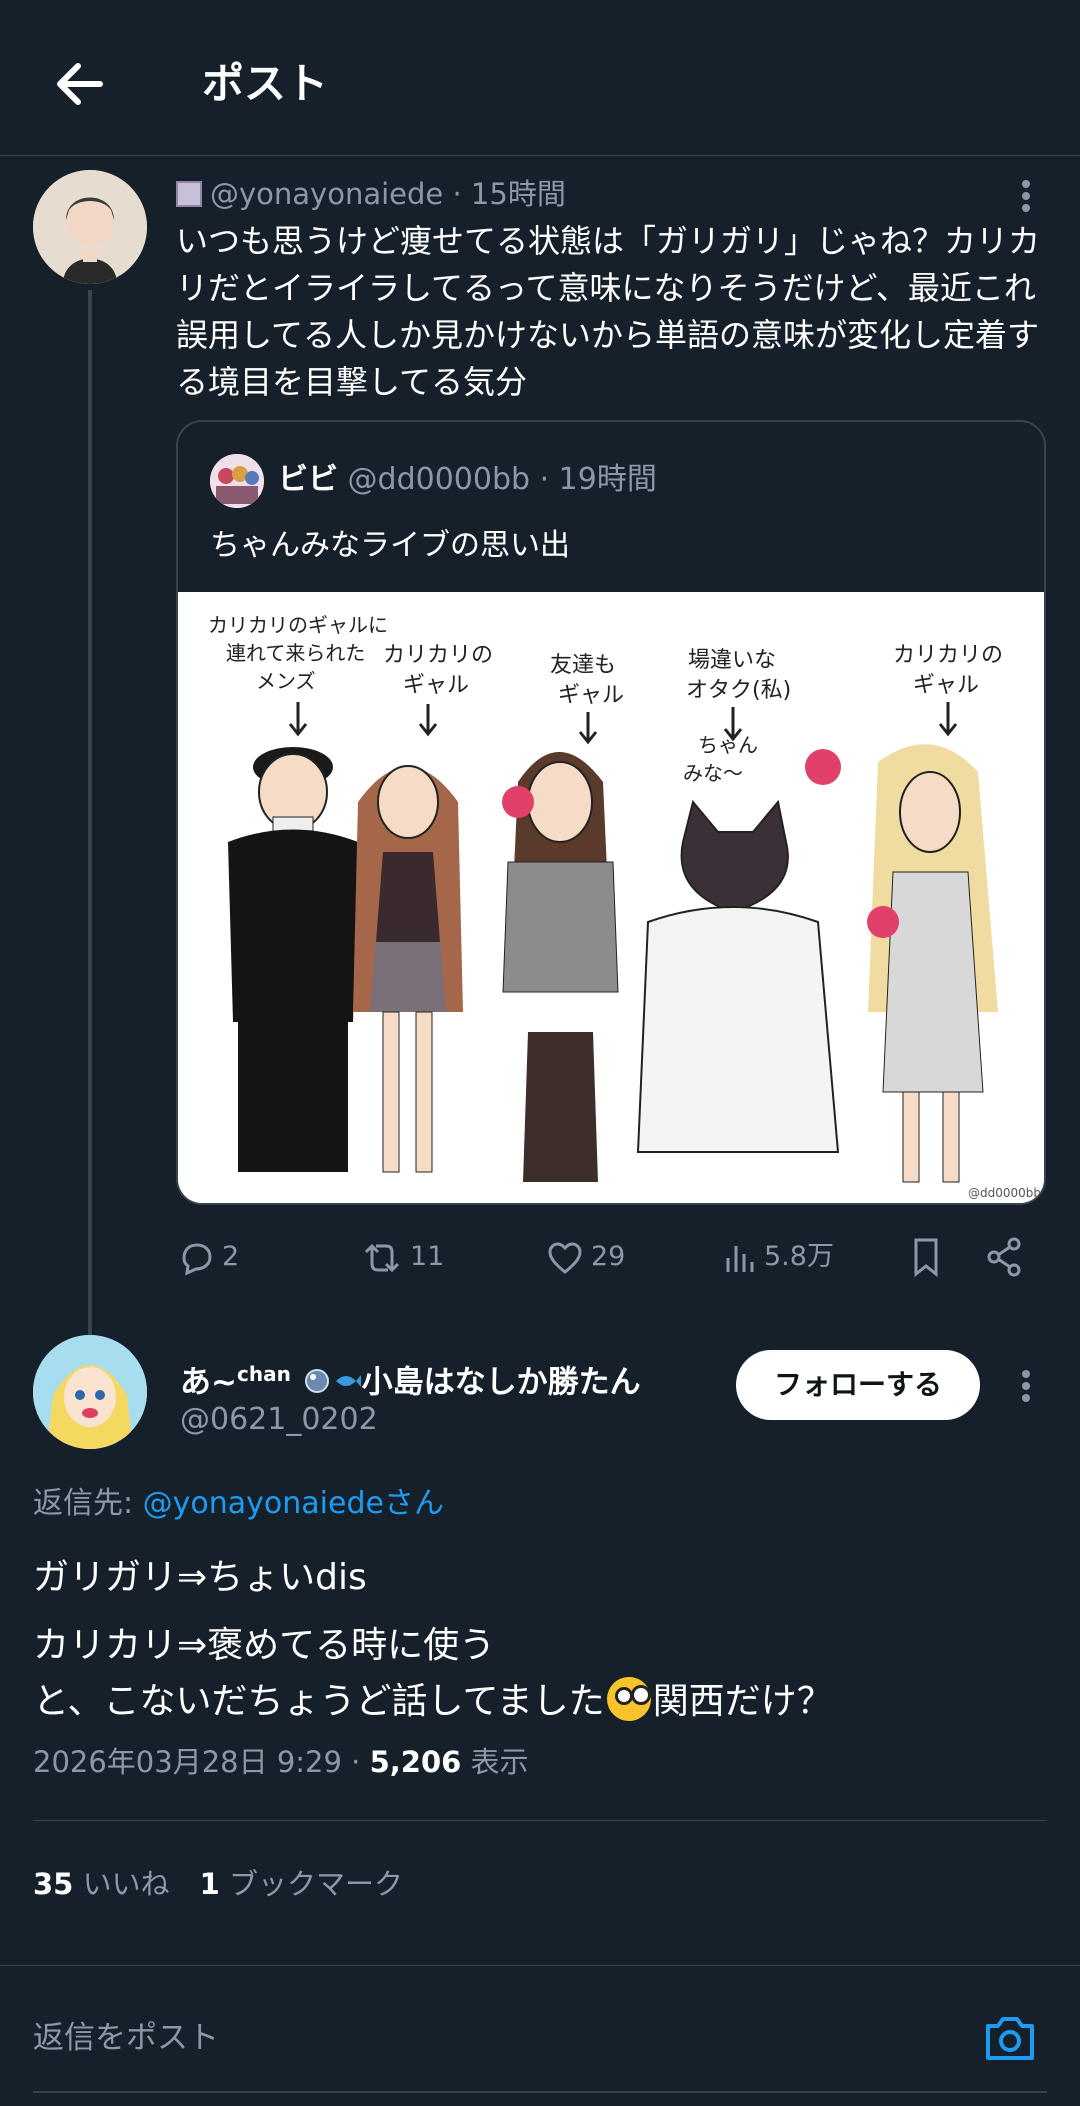  What do you see at coordinates (80, 84) in the screenshot?
I see `arrow-left-icon` at bounding box center [80, 84].